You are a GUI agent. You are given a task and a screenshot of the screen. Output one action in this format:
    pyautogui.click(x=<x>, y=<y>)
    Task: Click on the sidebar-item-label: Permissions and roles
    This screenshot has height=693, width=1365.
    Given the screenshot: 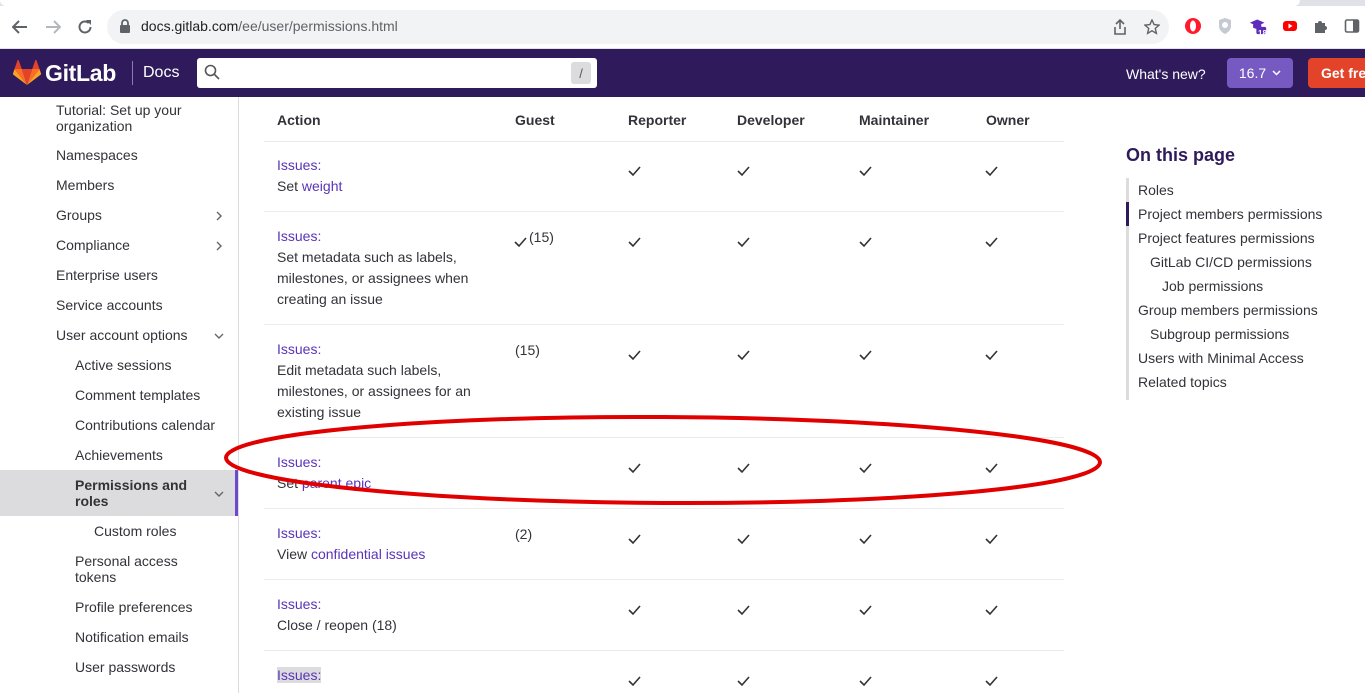 What is the action you would take?
    pyautogui.click(x=131, y=493)
    